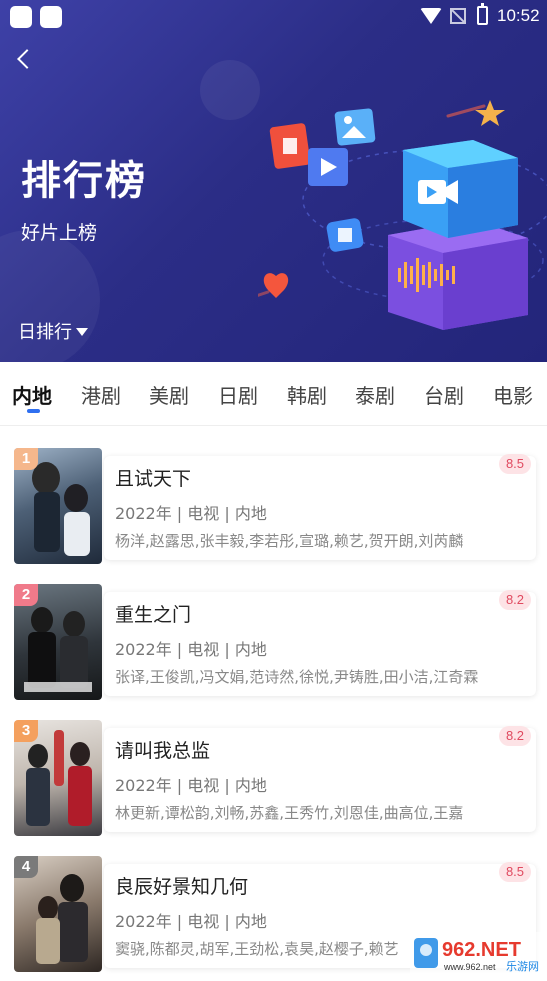 The image size is (547, 981). Describe the element at coordinates (273, 394) in the screenshot. I see `category-tabs: 内地 港剧 美剧 日剧 韩剧 泰剧 台剧 电影` at that location.